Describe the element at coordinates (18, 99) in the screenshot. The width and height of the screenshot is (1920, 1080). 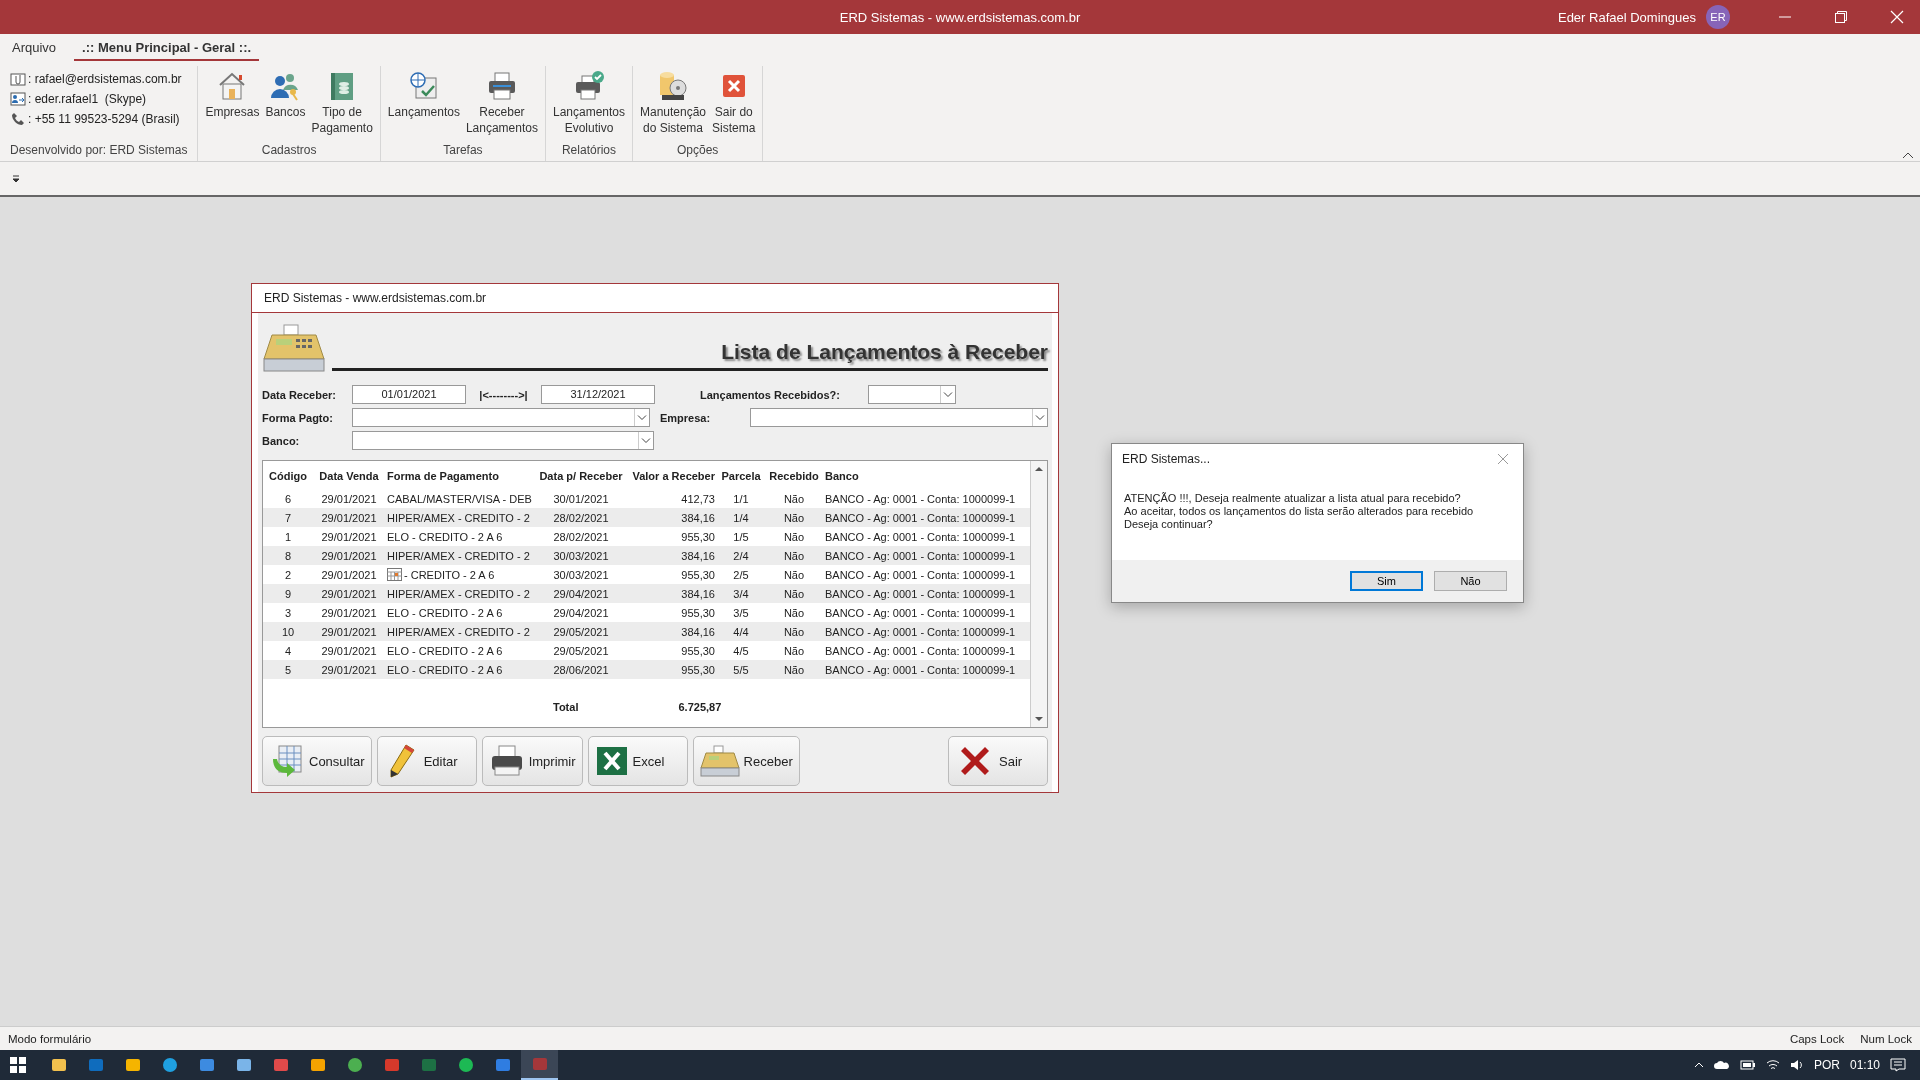
I see `contact-card-icon` at that location.